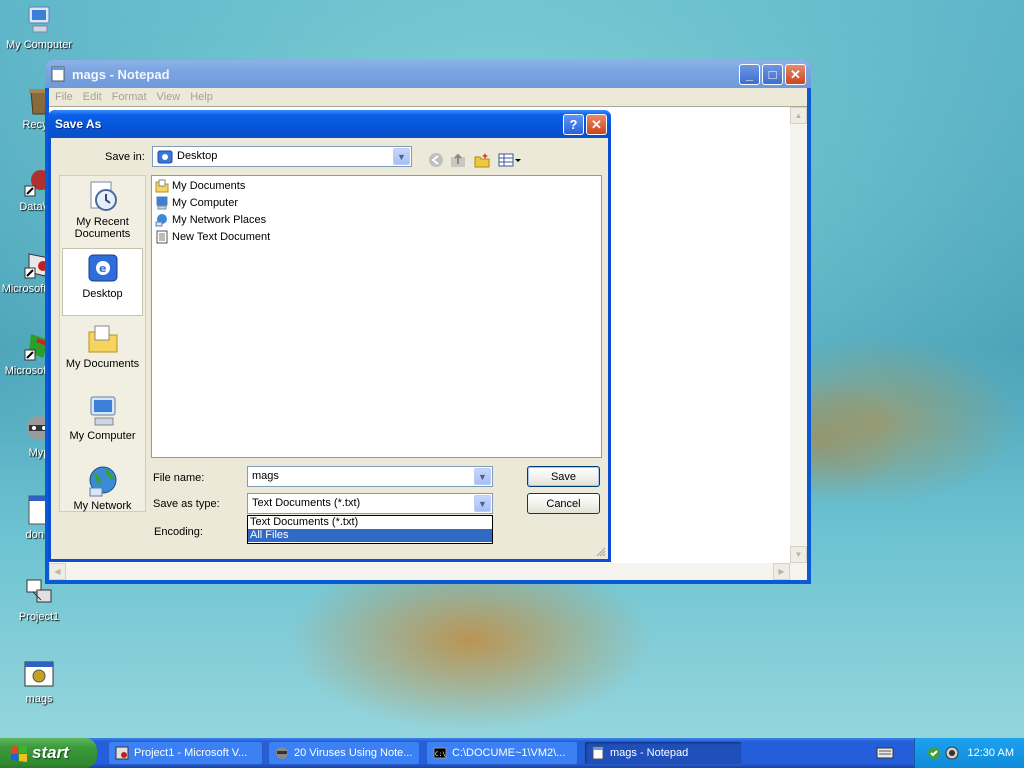 Image resolution: width=1024 pixels, height=768 pixels. Describe the element at coordinates (370, 535) in the screenshot. I see `type-option-all-files: All Files` at that location.